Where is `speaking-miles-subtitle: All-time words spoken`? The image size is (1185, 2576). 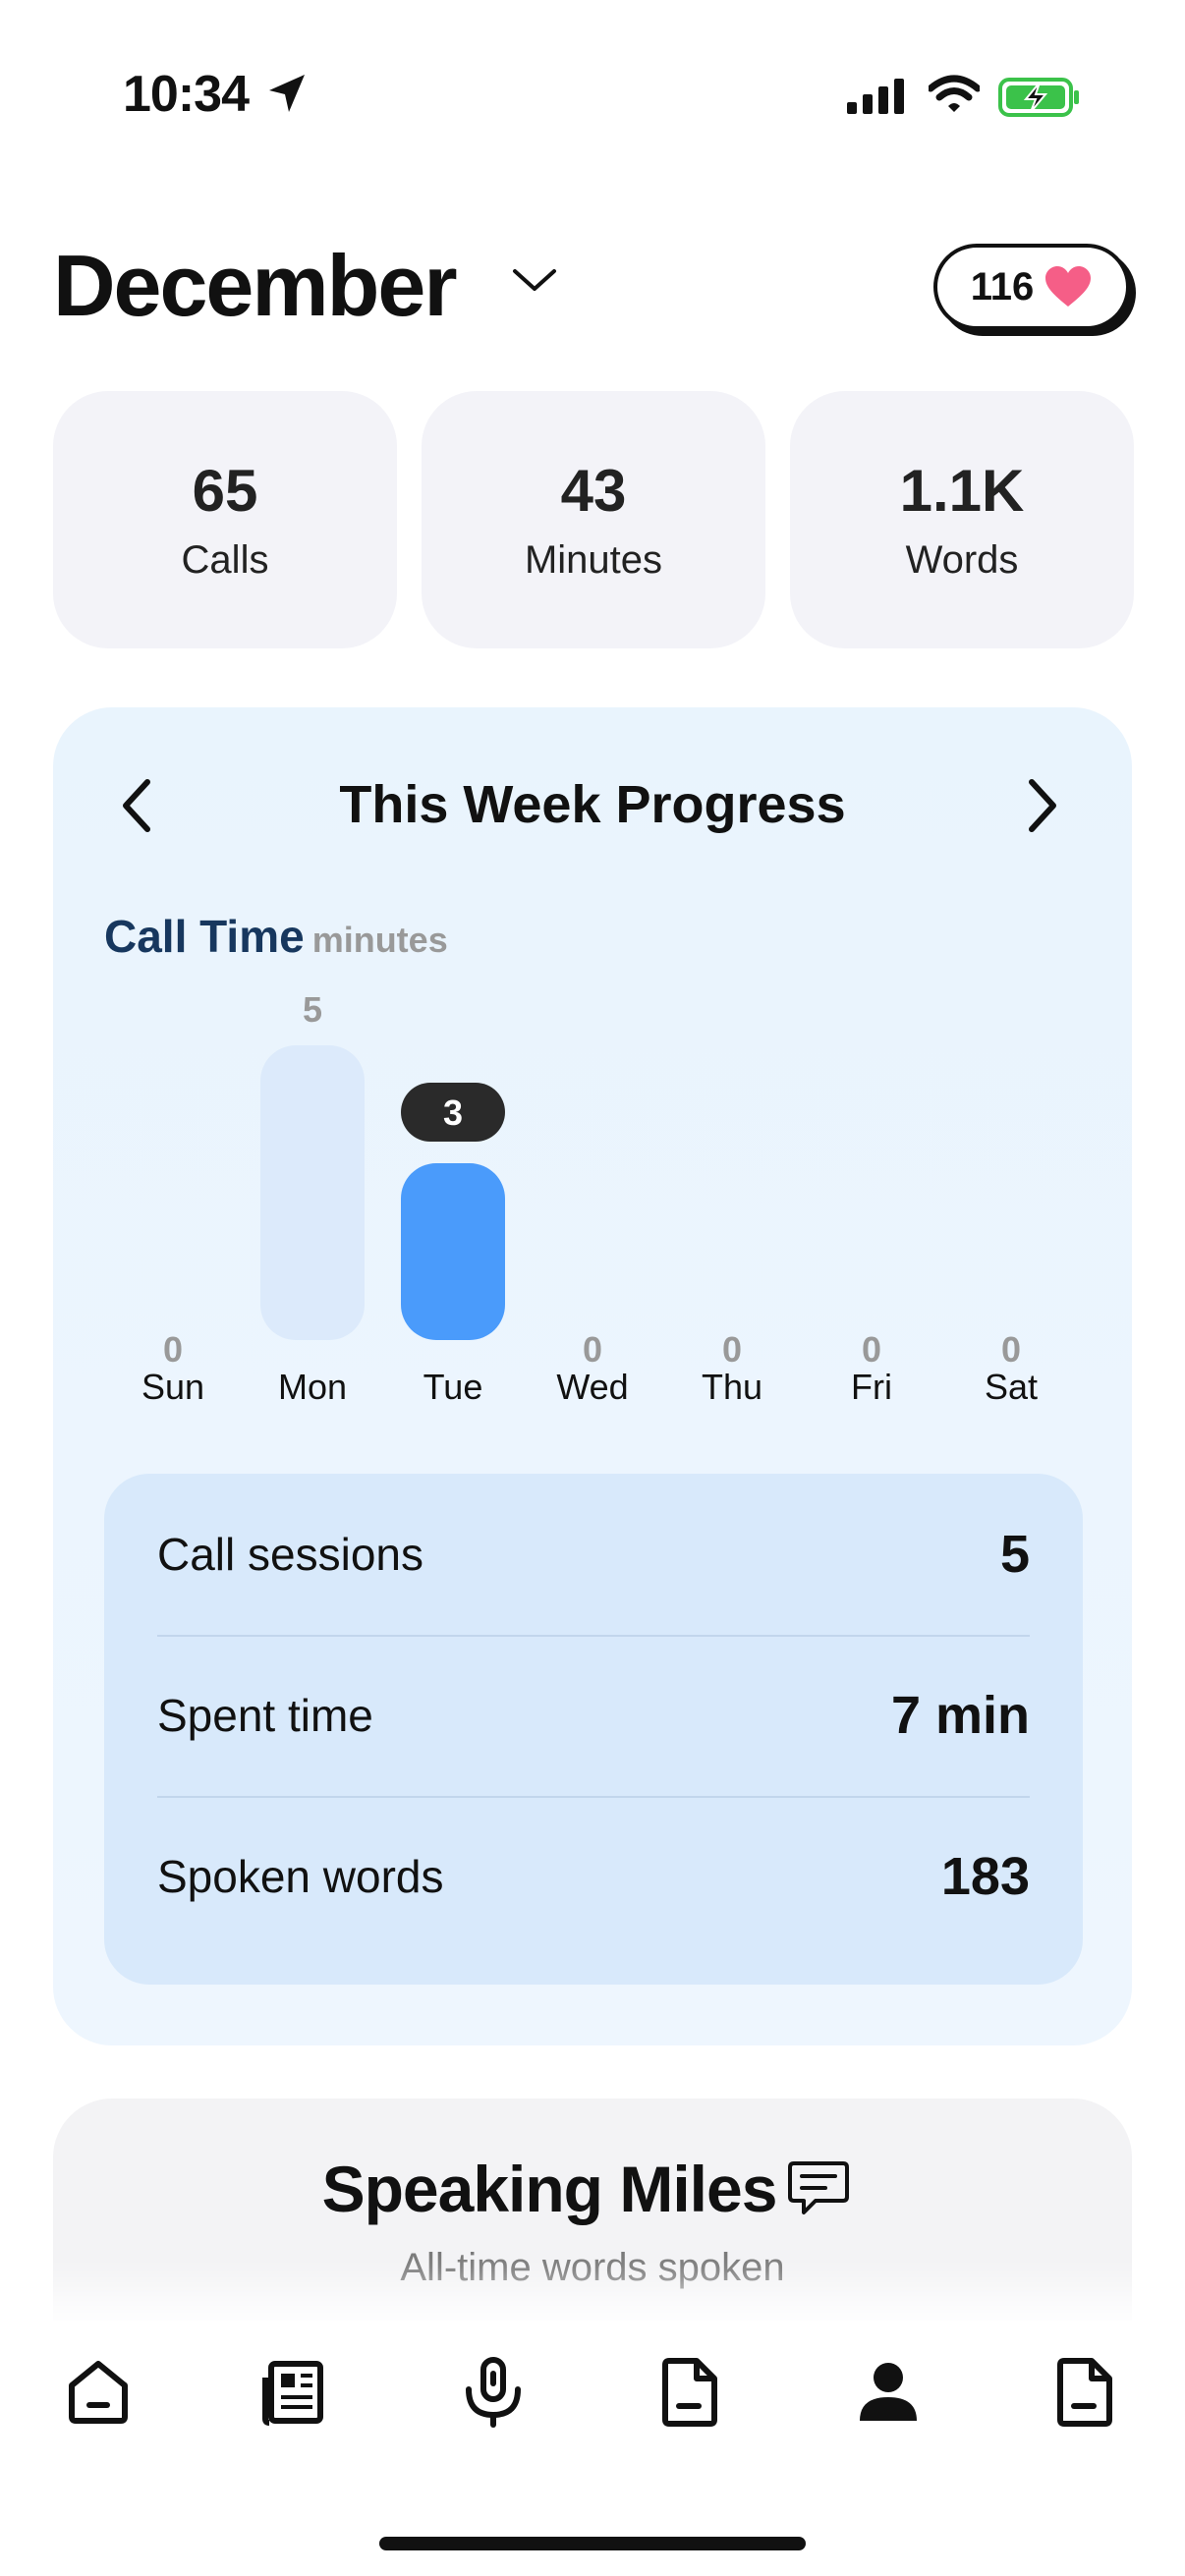
speaking-miles-subtitle: All-time words spoken is located at coordinates (592, 2267).